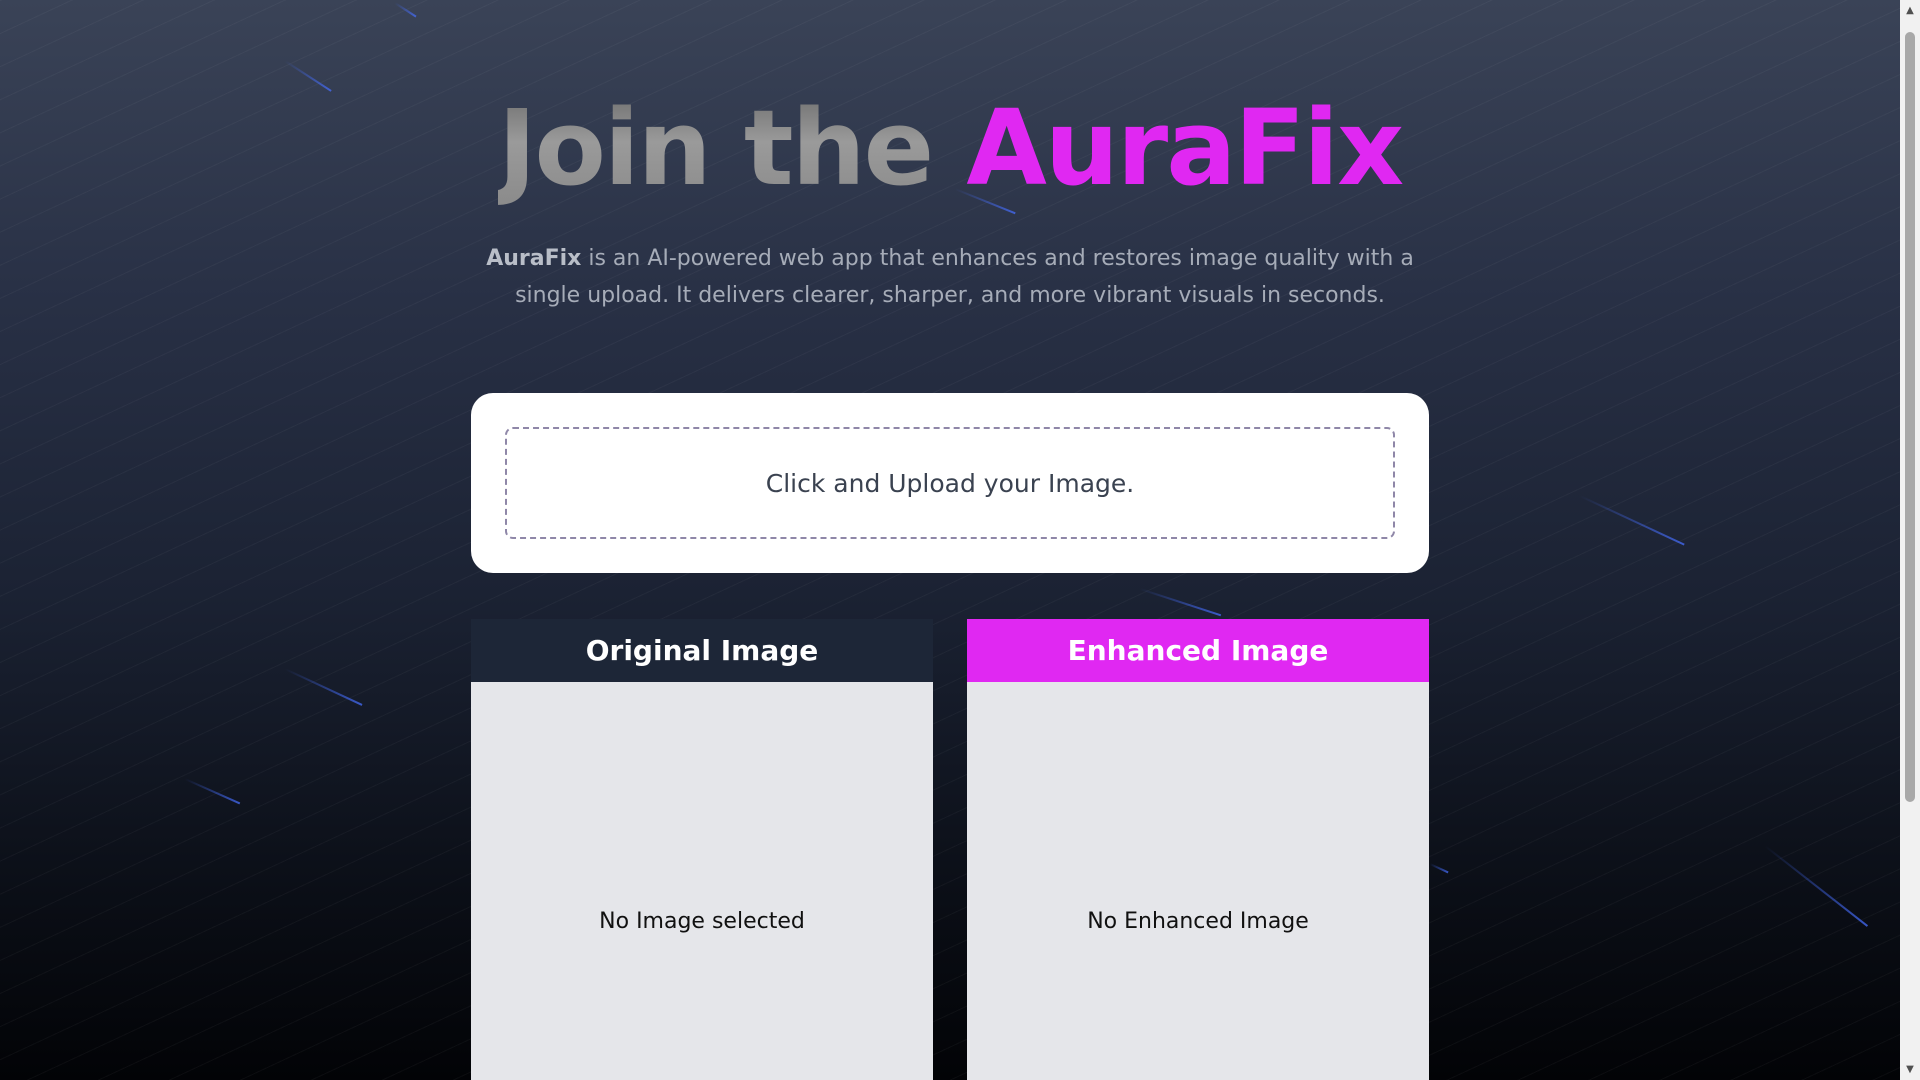  What do you see at coordinates (732, 148) in the screenshot?
I see `title-prefix: Join the` at bounding box center [732, 148].